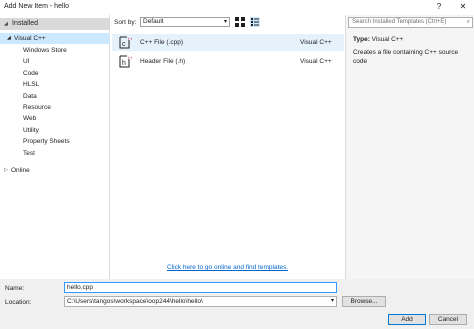 Image resolution: width=474 pixels, height=329 pixels. I want to click on tree-item-label: Code, so click(31, 73).